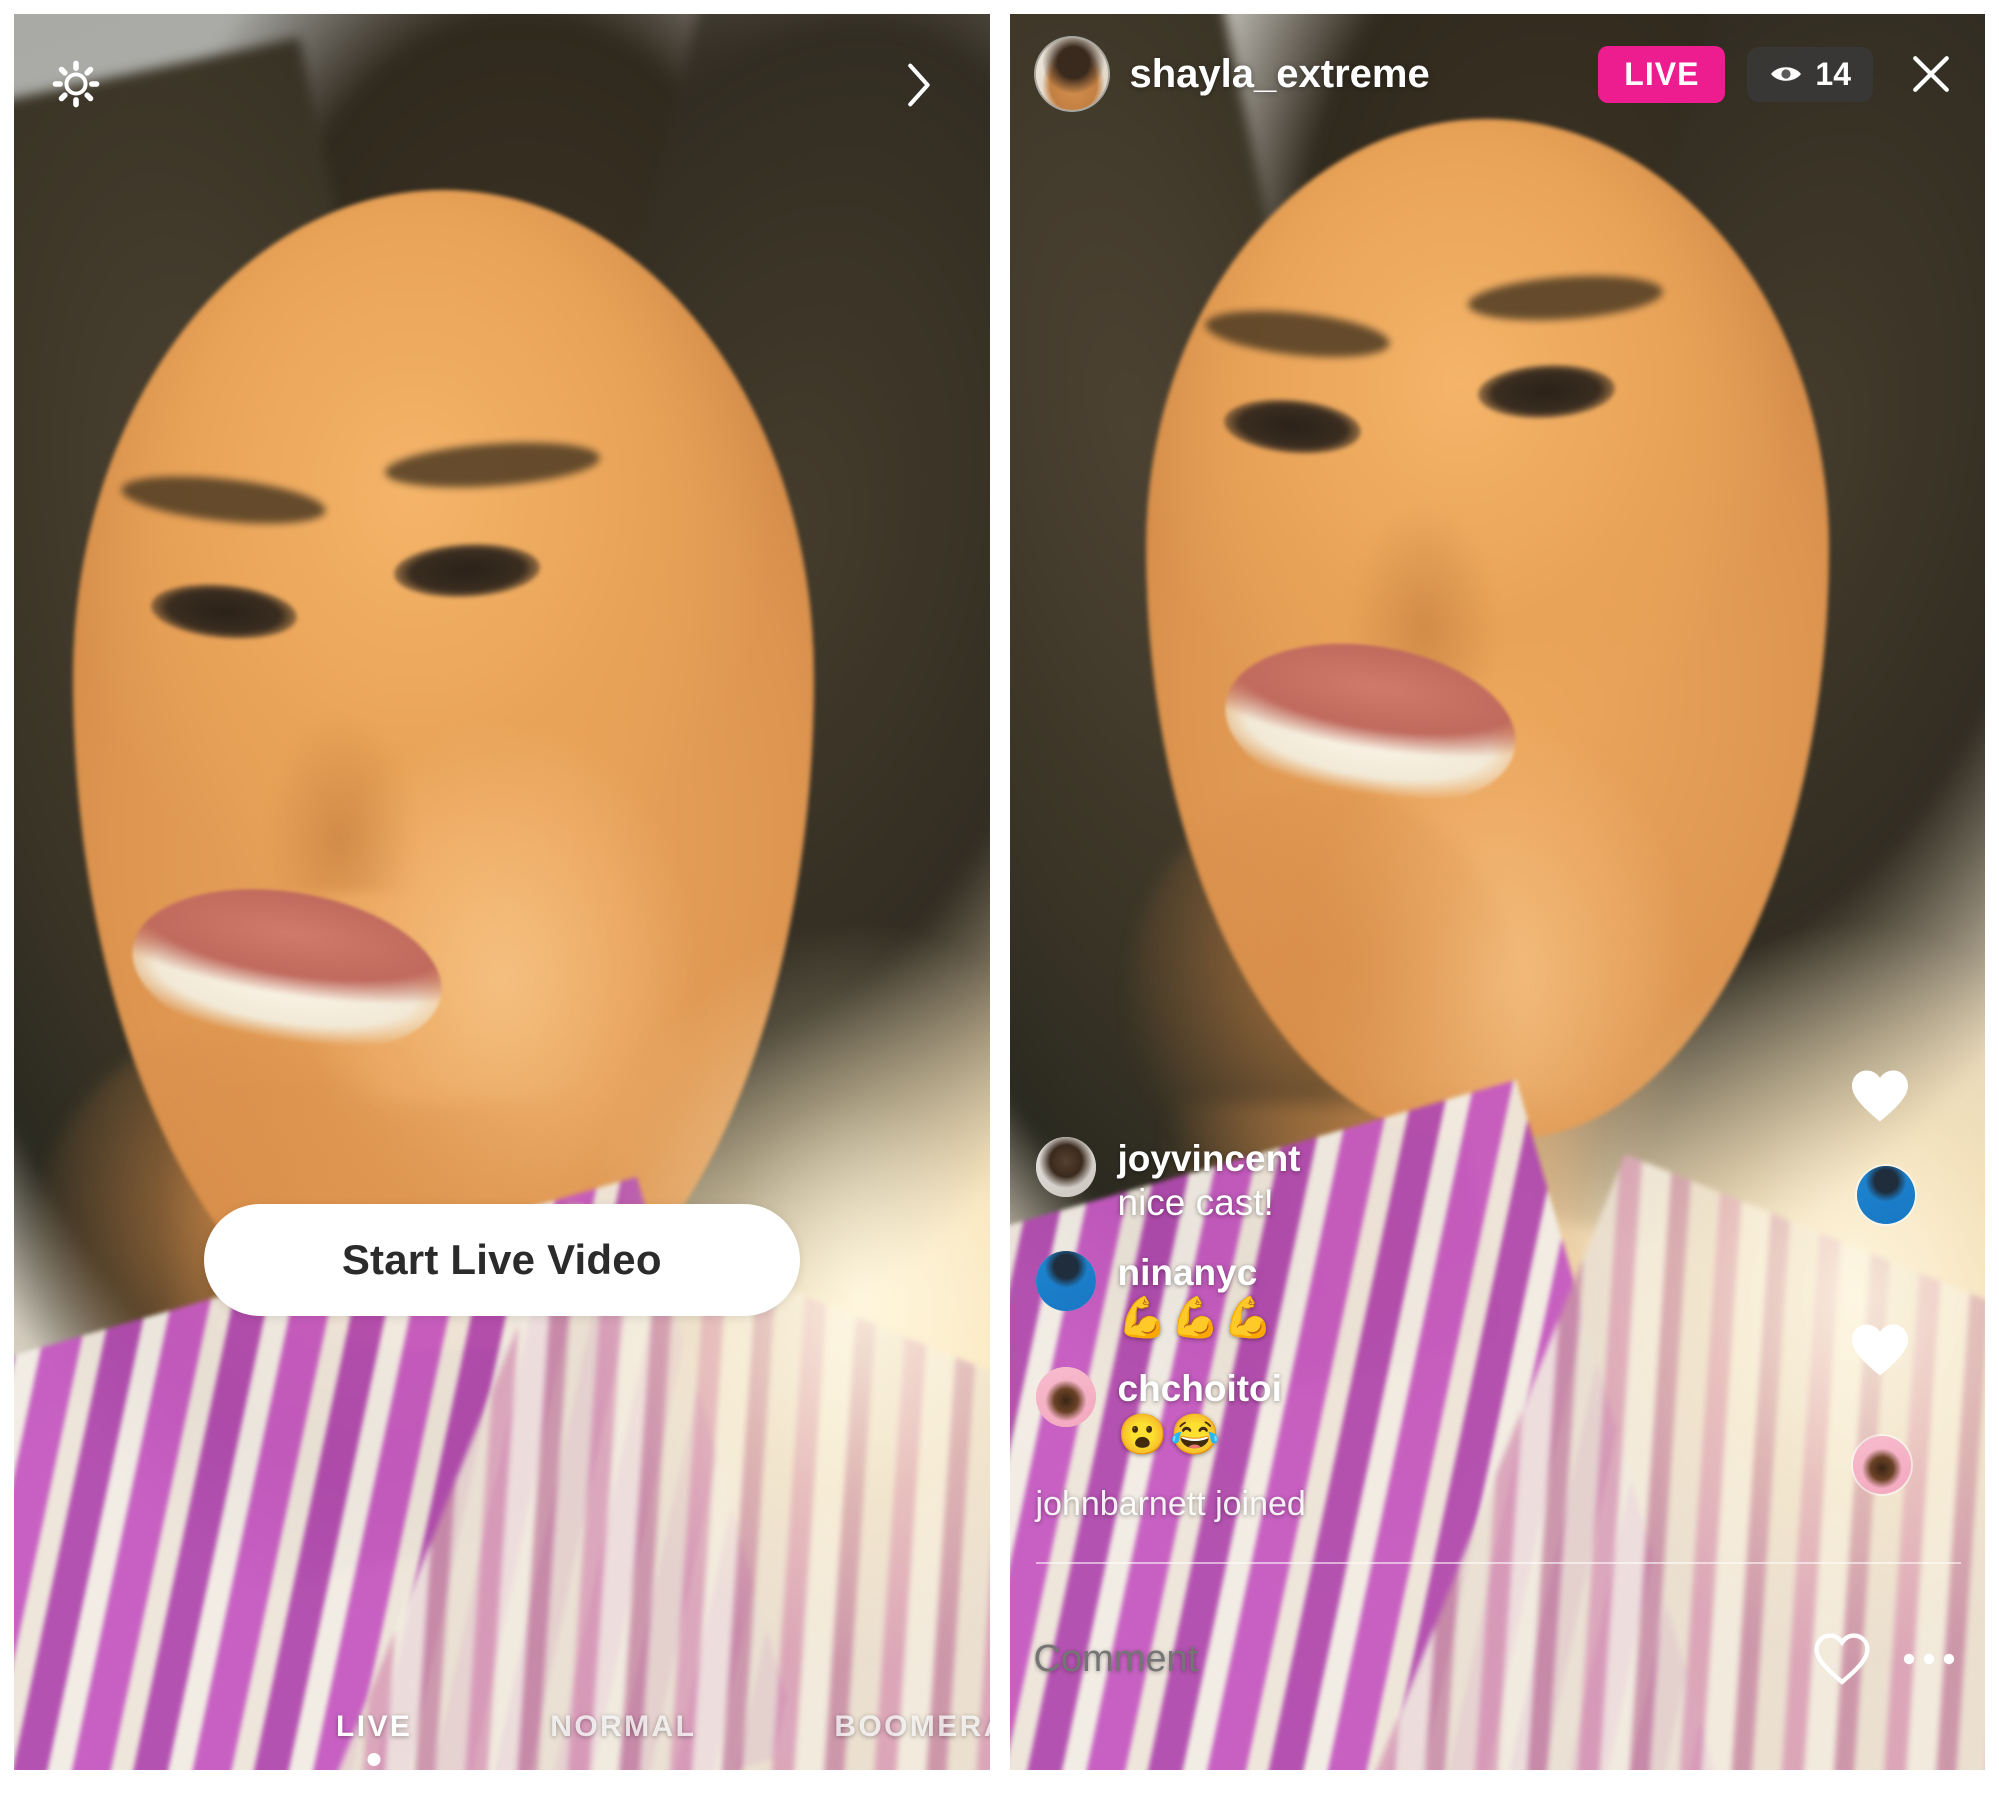 The width and height of the screenshot is (1999, 1793). What do you see at coordinates (1170, 1435) in the screenshot?
I see `comment-text: 😮😂` at bounding box center [1170, 1435].